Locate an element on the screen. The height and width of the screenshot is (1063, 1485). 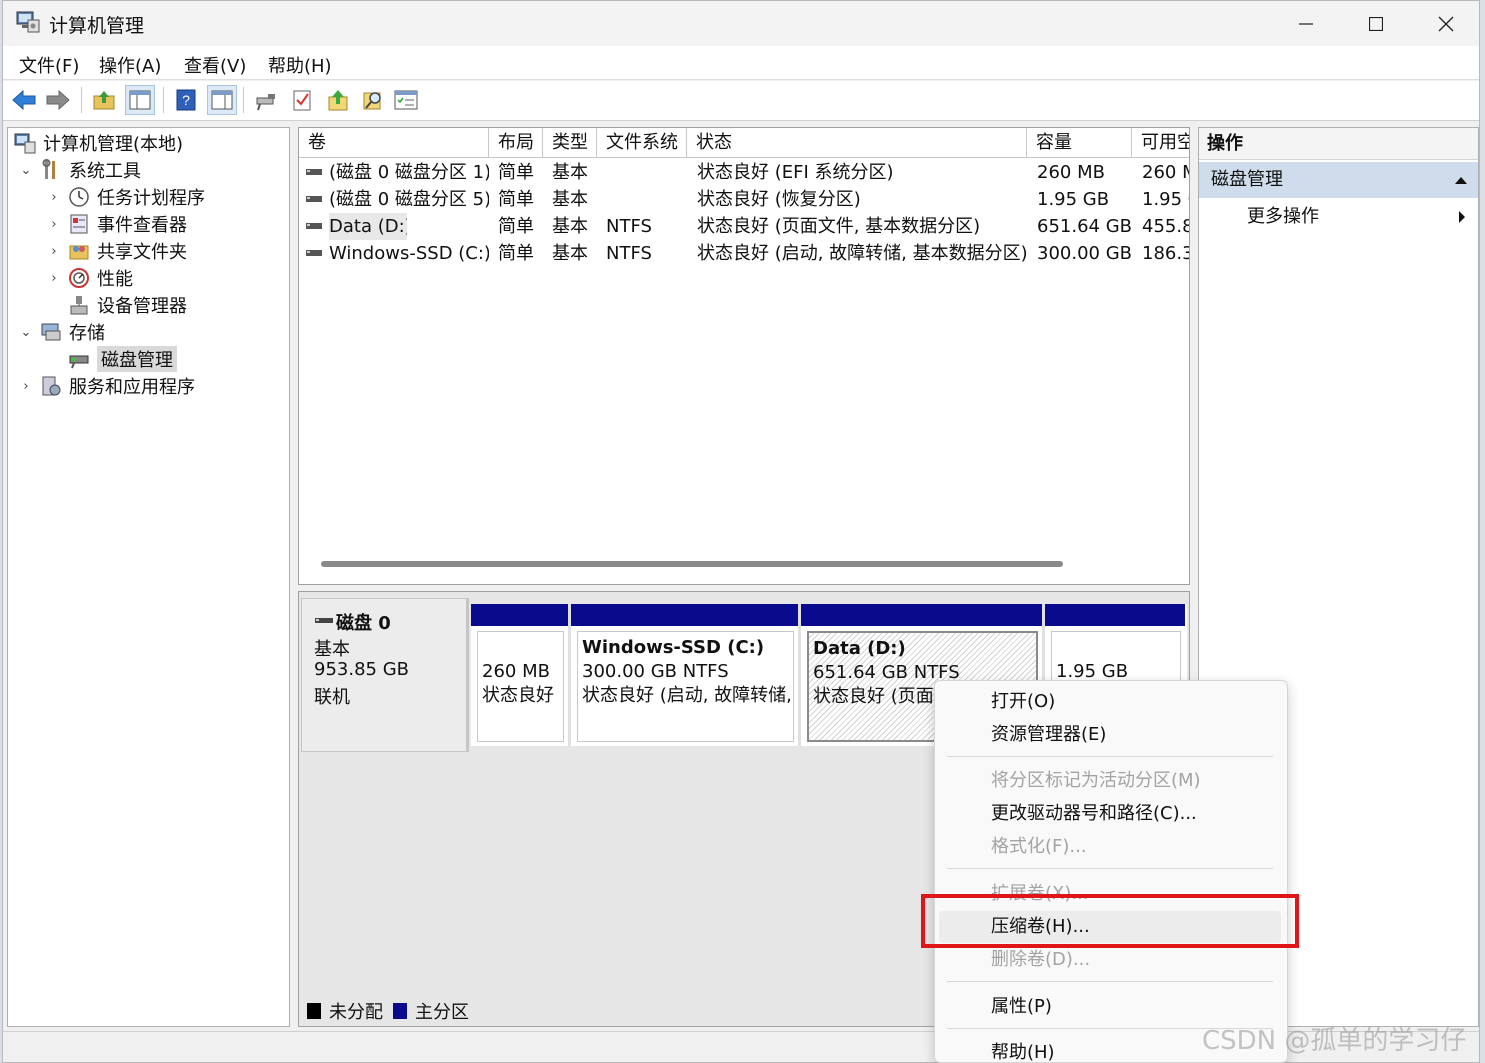
help-button: ? is located at coordinates (186, 100).